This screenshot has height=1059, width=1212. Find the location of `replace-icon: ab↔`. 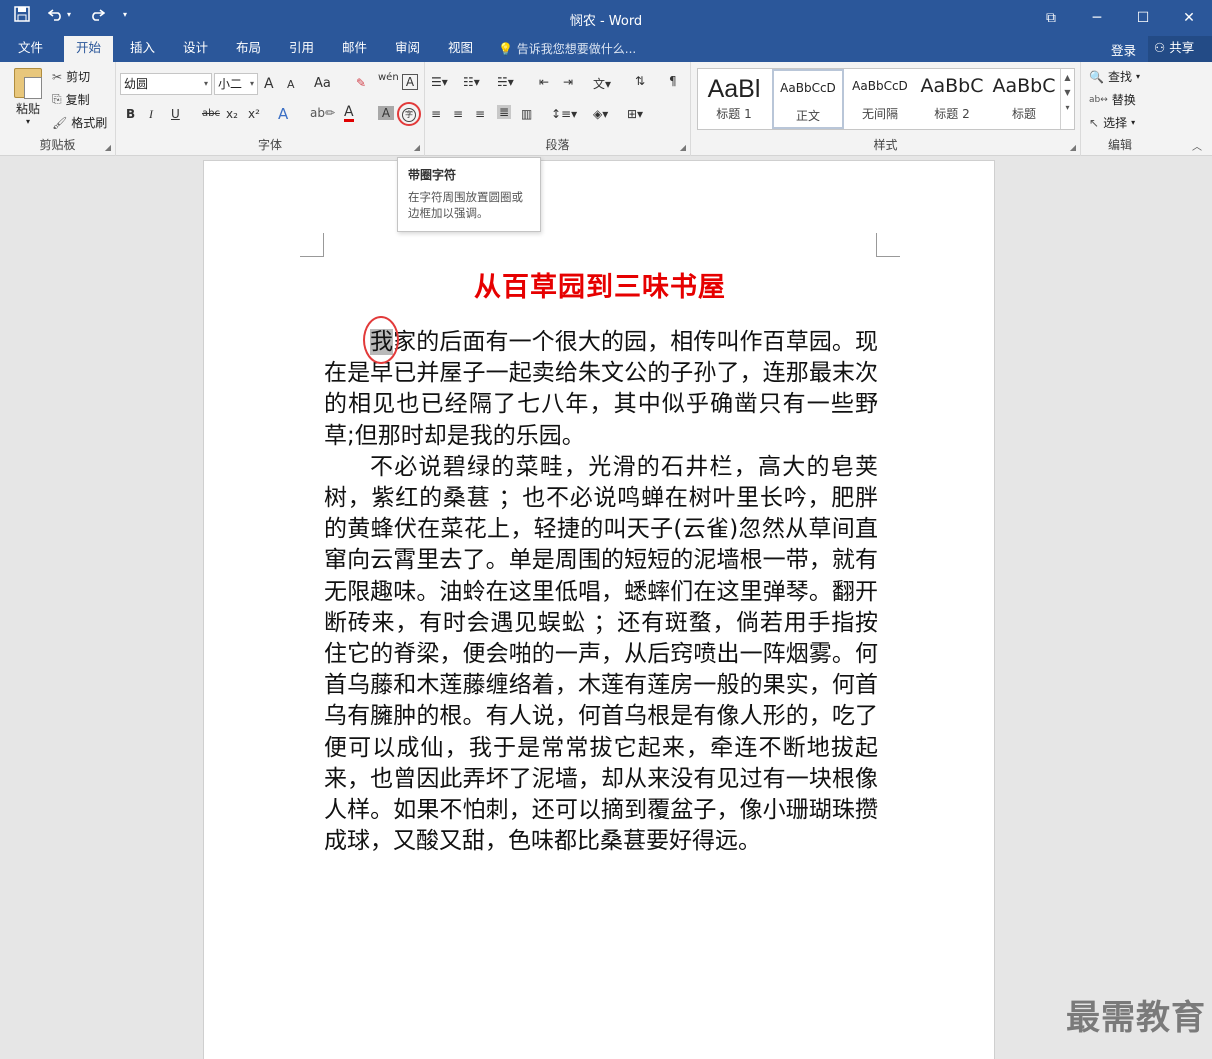

replace-icon: ab↔ is located at coordinates (1098, 99).